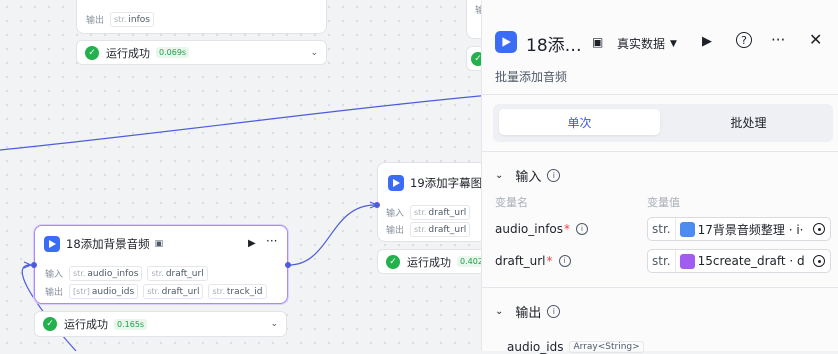 Image resolution: width=838 pixels, height=354 pixels. Describe the element at coordinates (663, 123) in the screenshot. I see `mode-segmented-control: 单次 批处理` at that location.